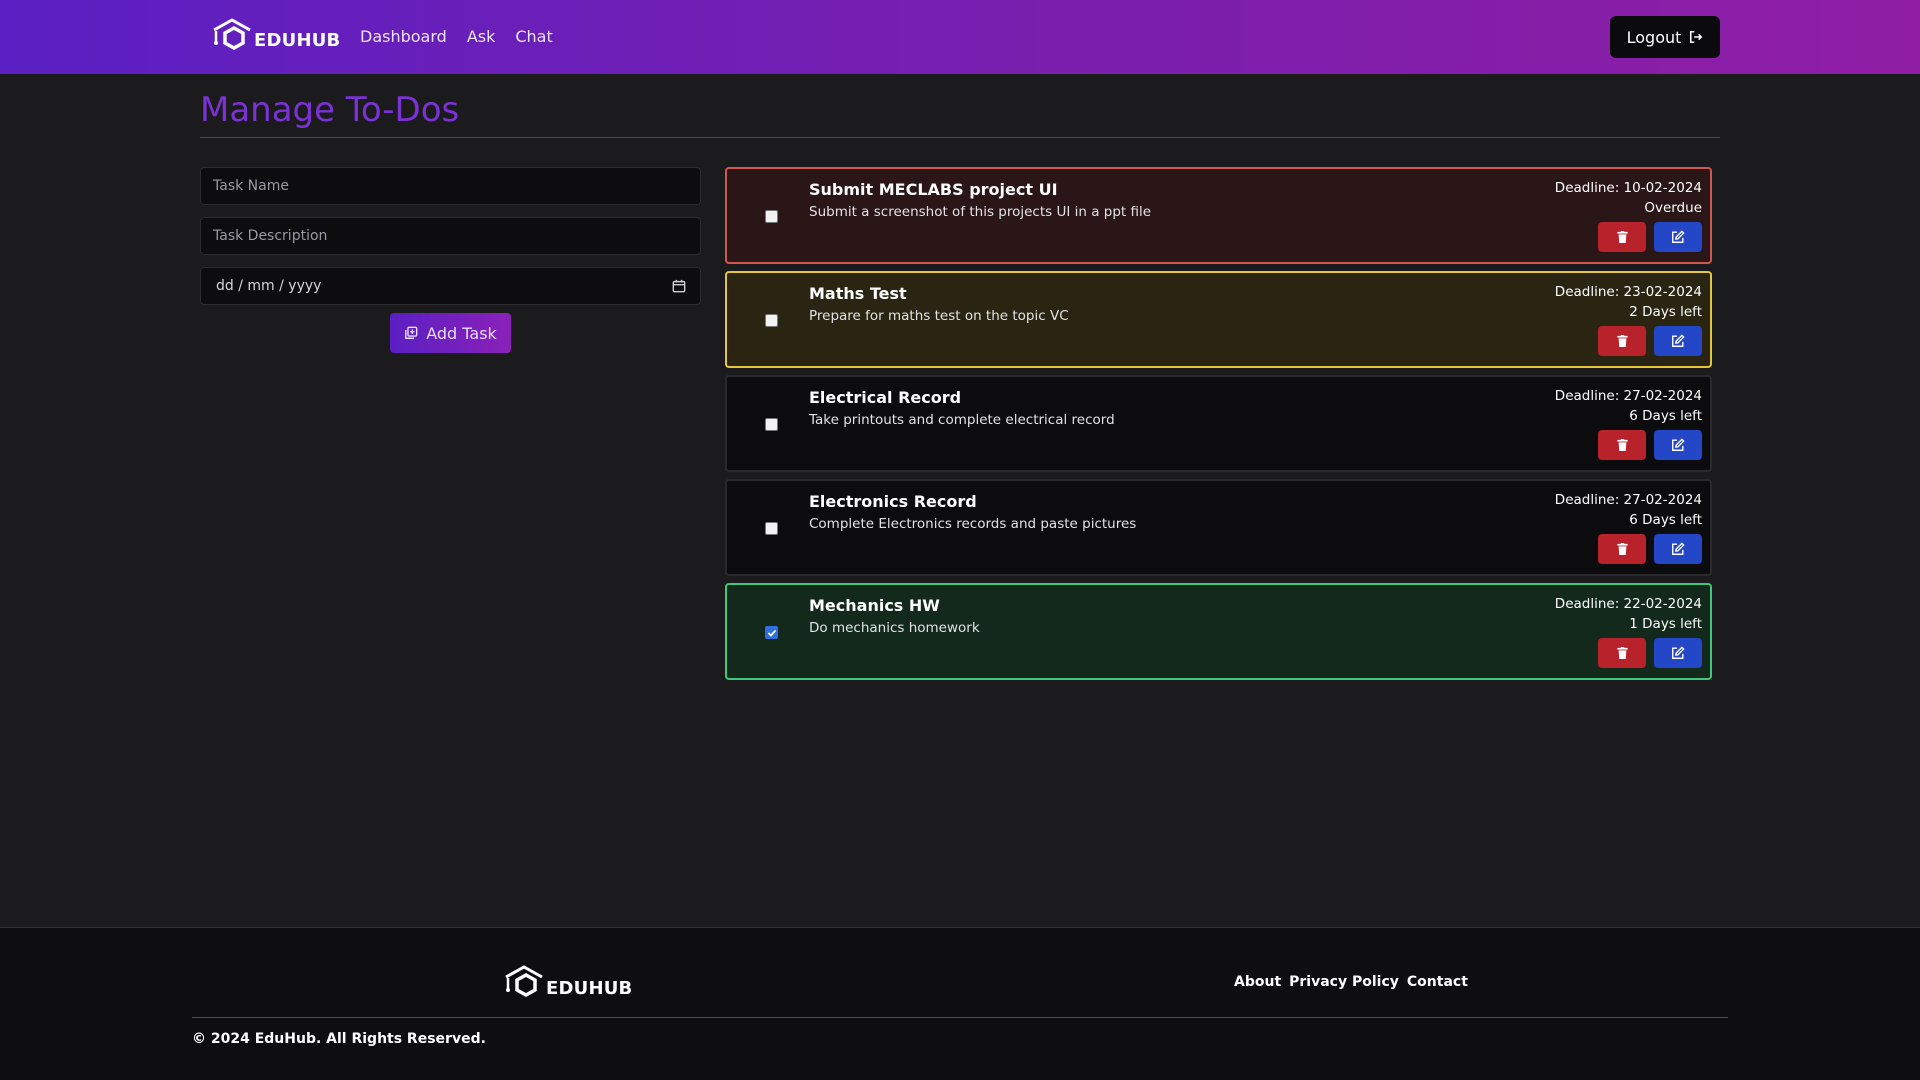  What do you see at coordinates (533, 36) in the screenshot?
I see `nav-chat: Chat` at bounding box center [533, 36].